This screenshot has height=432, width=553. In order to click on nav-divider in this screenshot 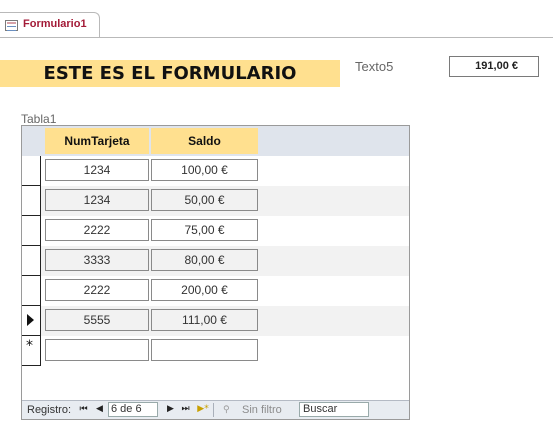, I will do `click(213, 410)`.